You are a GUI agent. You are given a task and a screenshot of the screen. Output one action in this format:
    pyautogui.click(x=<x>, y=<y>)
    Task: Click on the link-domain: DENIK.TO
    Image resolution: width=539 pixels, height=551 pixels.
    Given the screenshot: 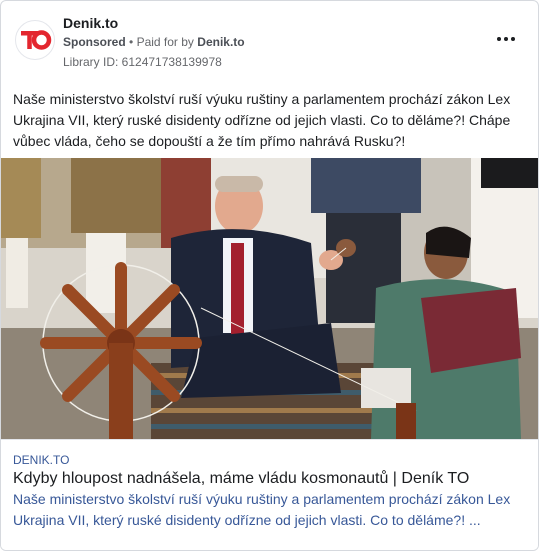 What is the action you would take?
    pyautogui.click(x=41, y=460)
    